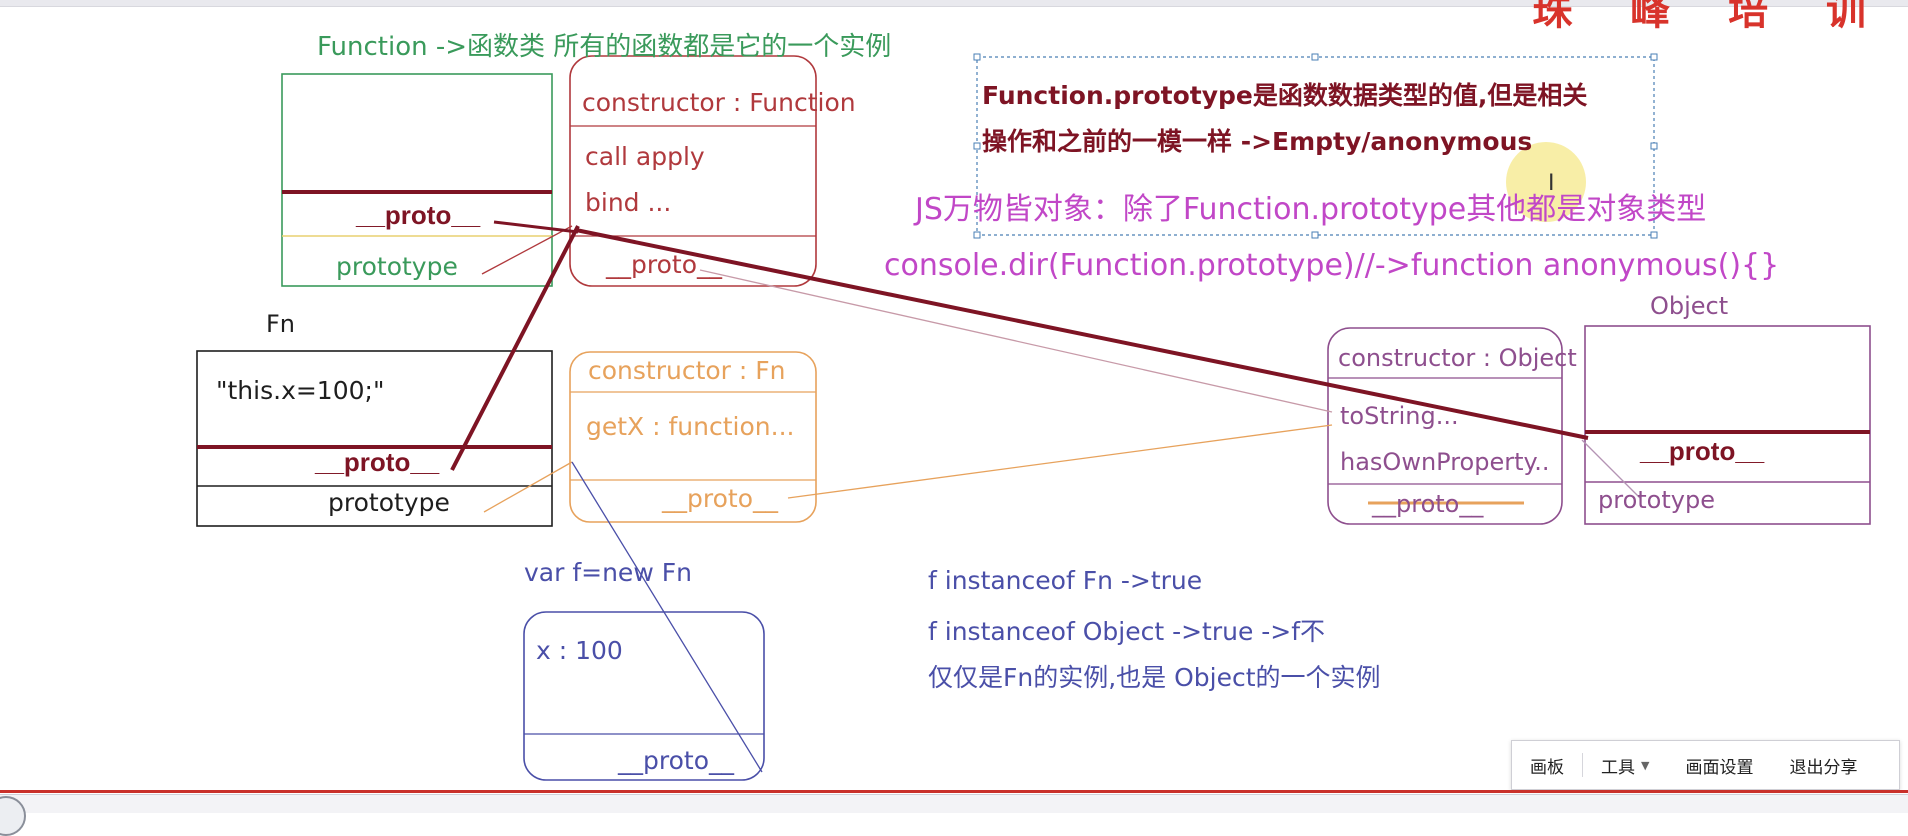 This screenshot has width=1908, height=836. What do you see at coordinates (1645, 765) in the screenshot?
I see `chevron-down-icon: ▼` at bounding box center [1645, 765].